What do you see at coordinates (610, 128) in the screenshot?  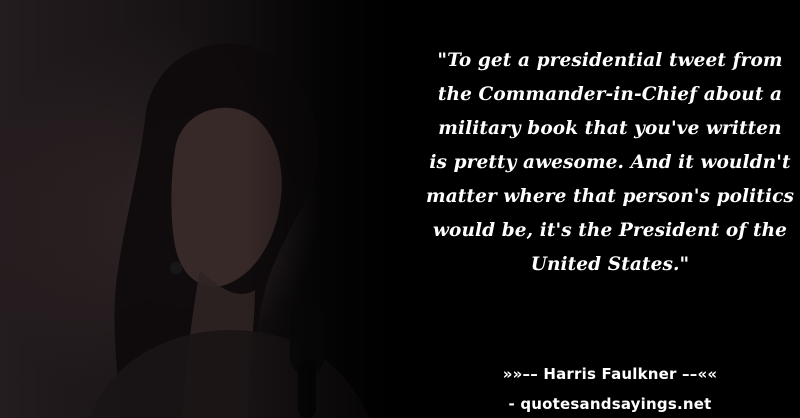 I see `quote-line: military book that you've written` at bounding box center [610, 128].